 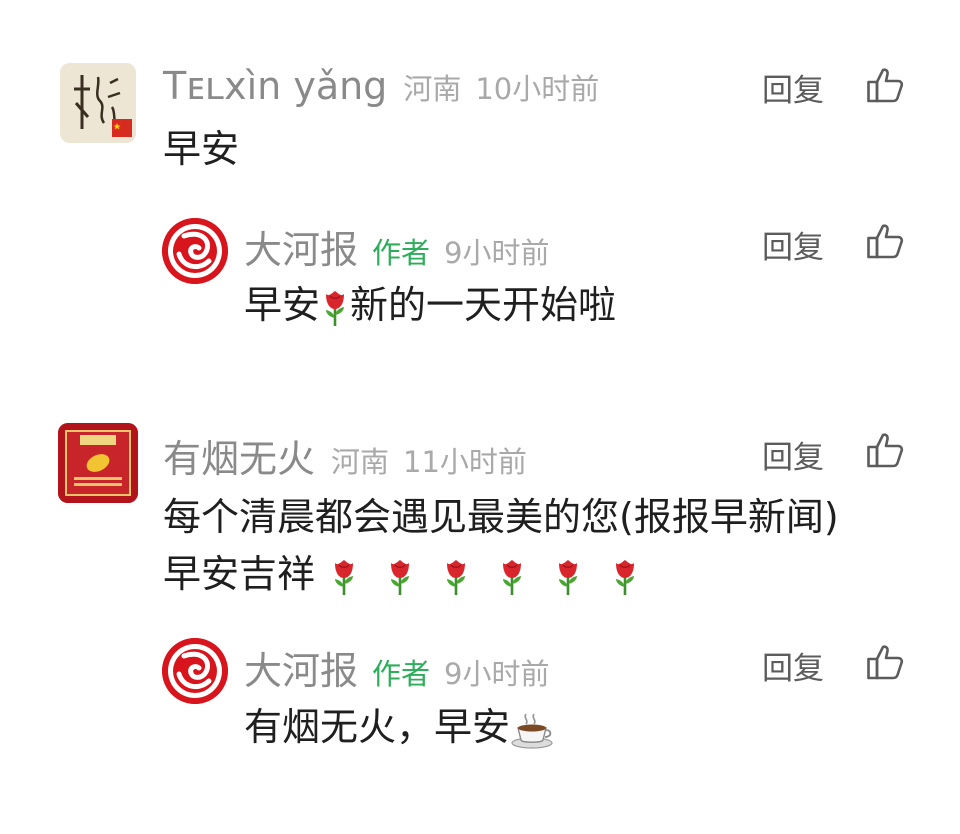 What do you see at coordinates (282, 305) in the screenshot?
I see `reply-text-part: 早安` at bounding box center [282, 305].